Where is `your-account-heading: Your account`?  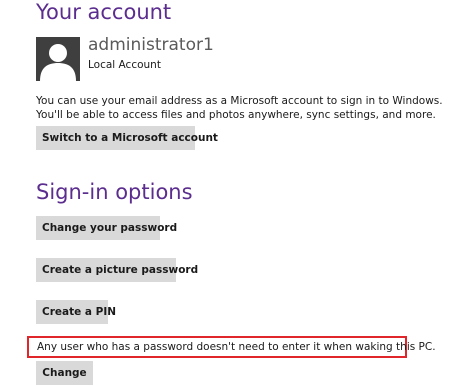 your-account-heading: Your account is located at coordinates (104, 12).